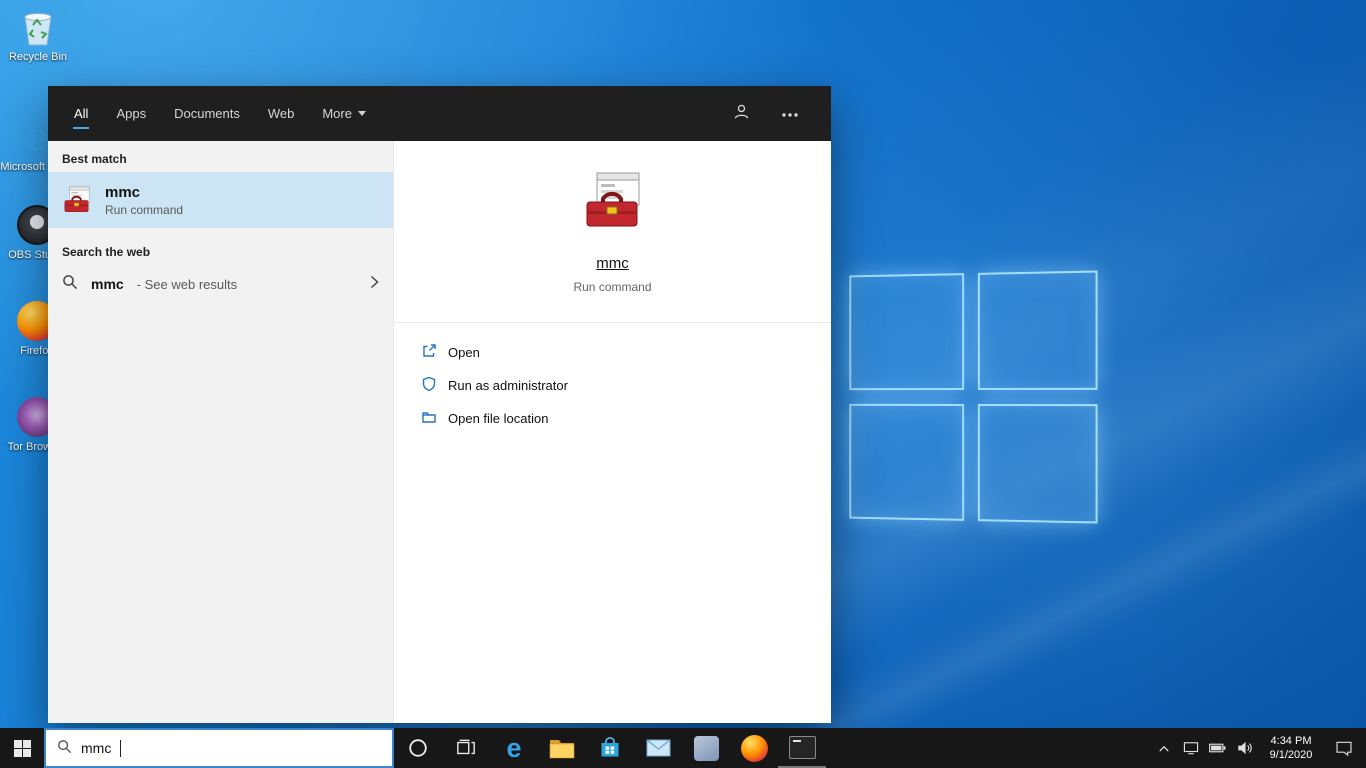 This screenshot has width=1366, height=768. Describe the element at coordinates (1291, 740) in the screenshot. I see `clock-time: 4:34 PM` at that location.